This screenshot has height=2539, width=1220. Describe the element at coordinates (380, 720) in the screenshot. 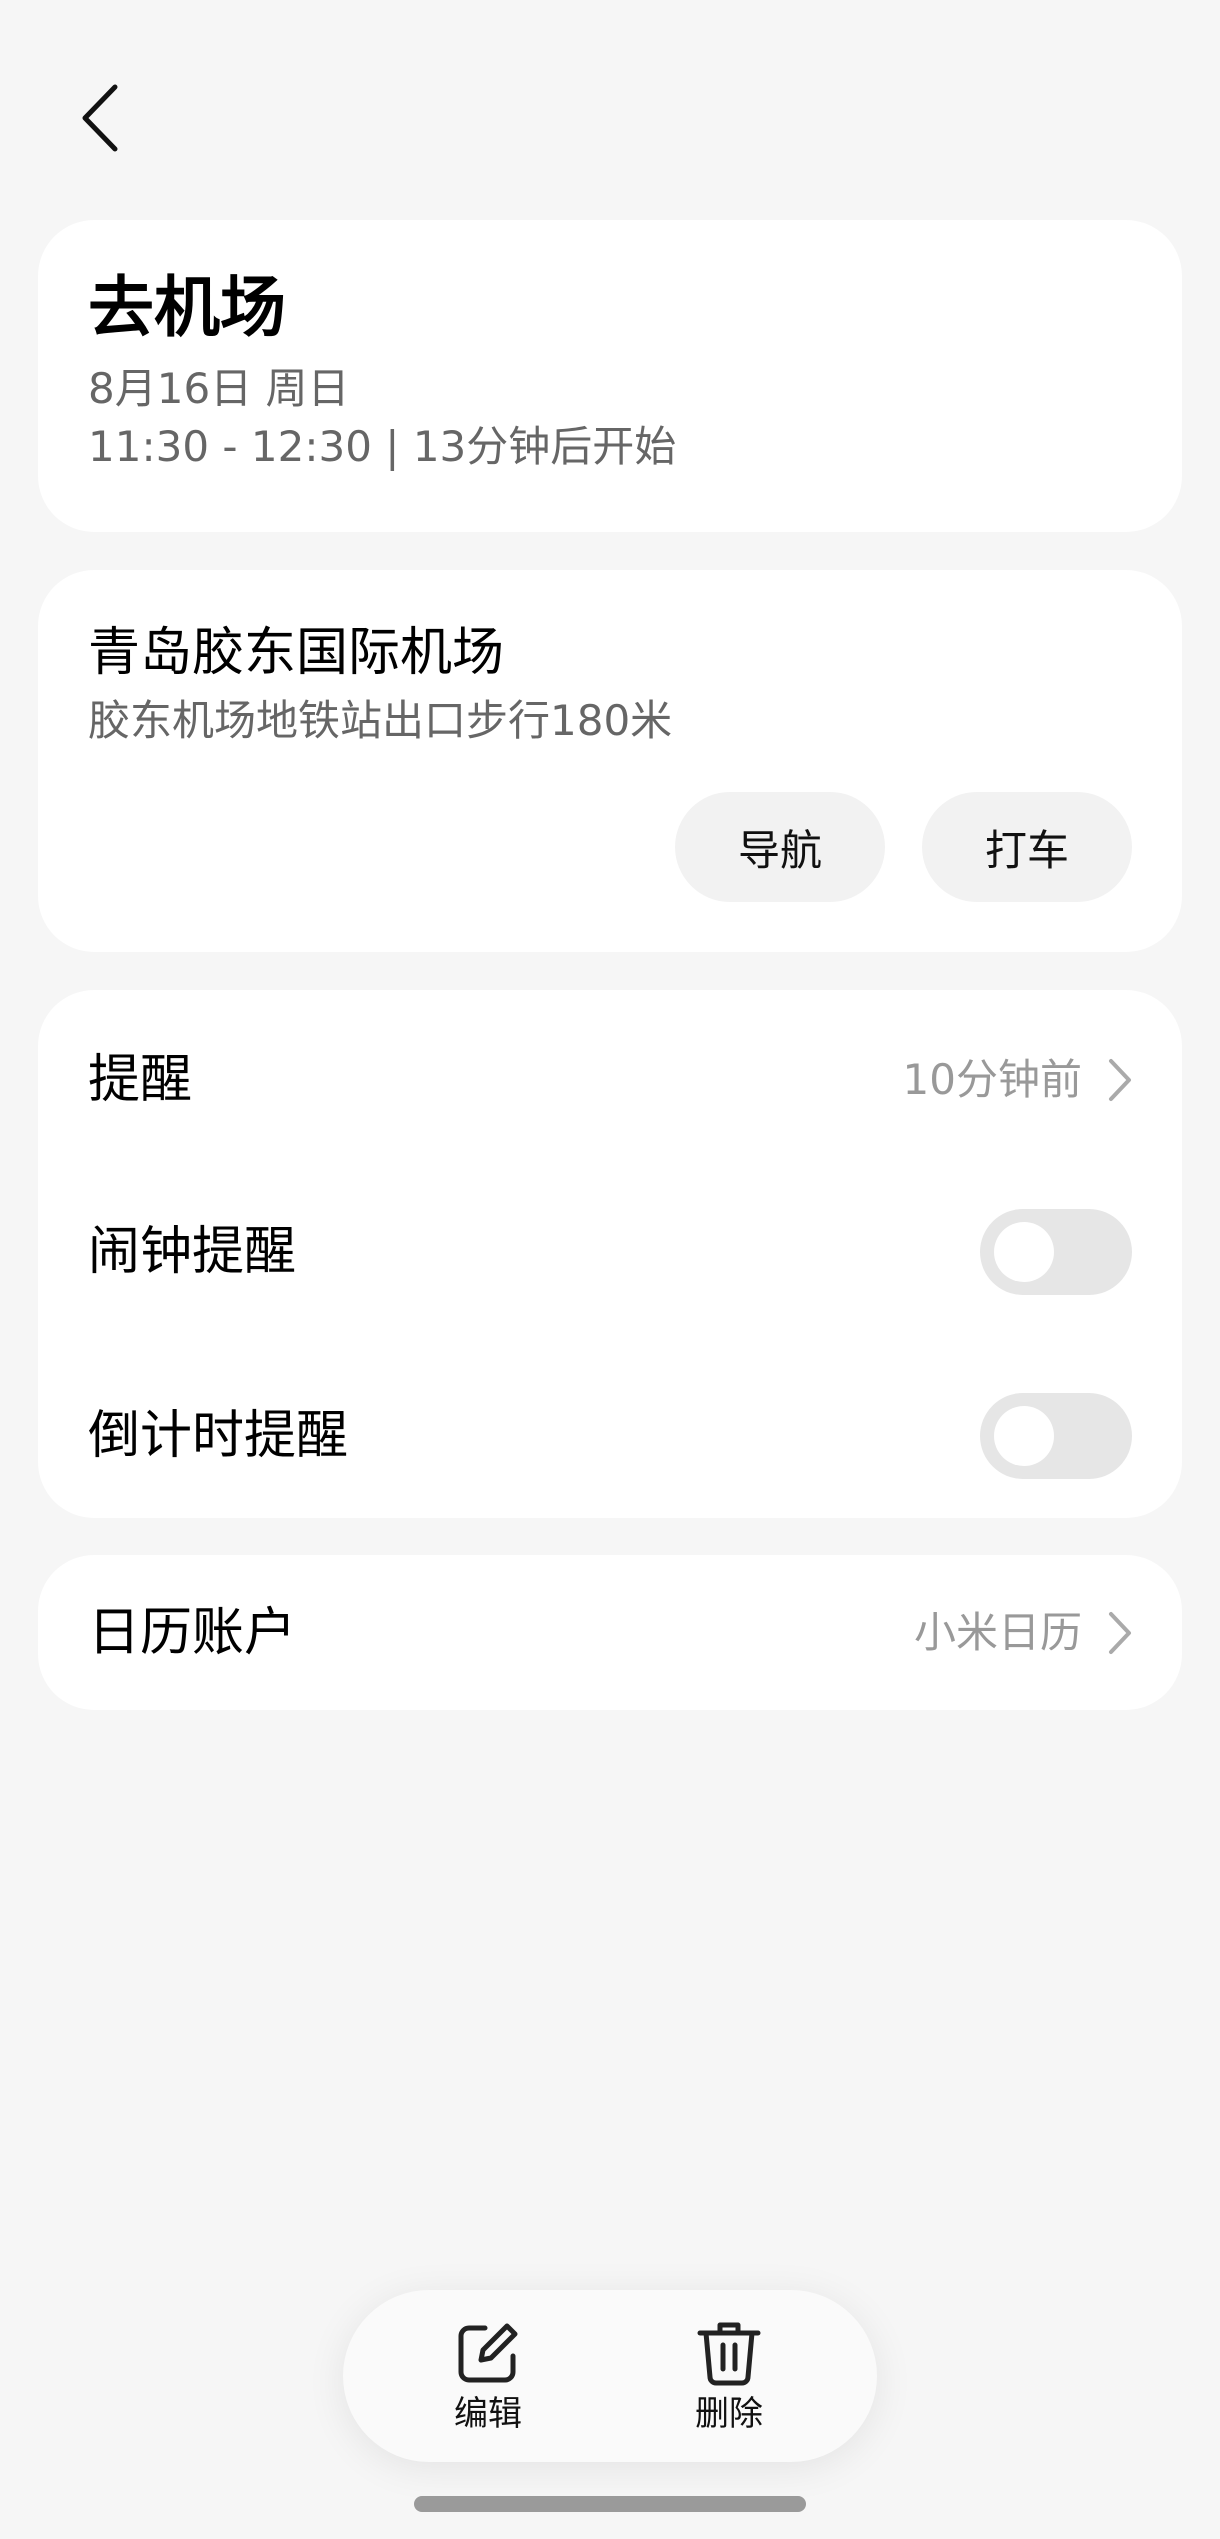

I see `location-detail: 胶东机场地铁站出口步行180米` at that location.